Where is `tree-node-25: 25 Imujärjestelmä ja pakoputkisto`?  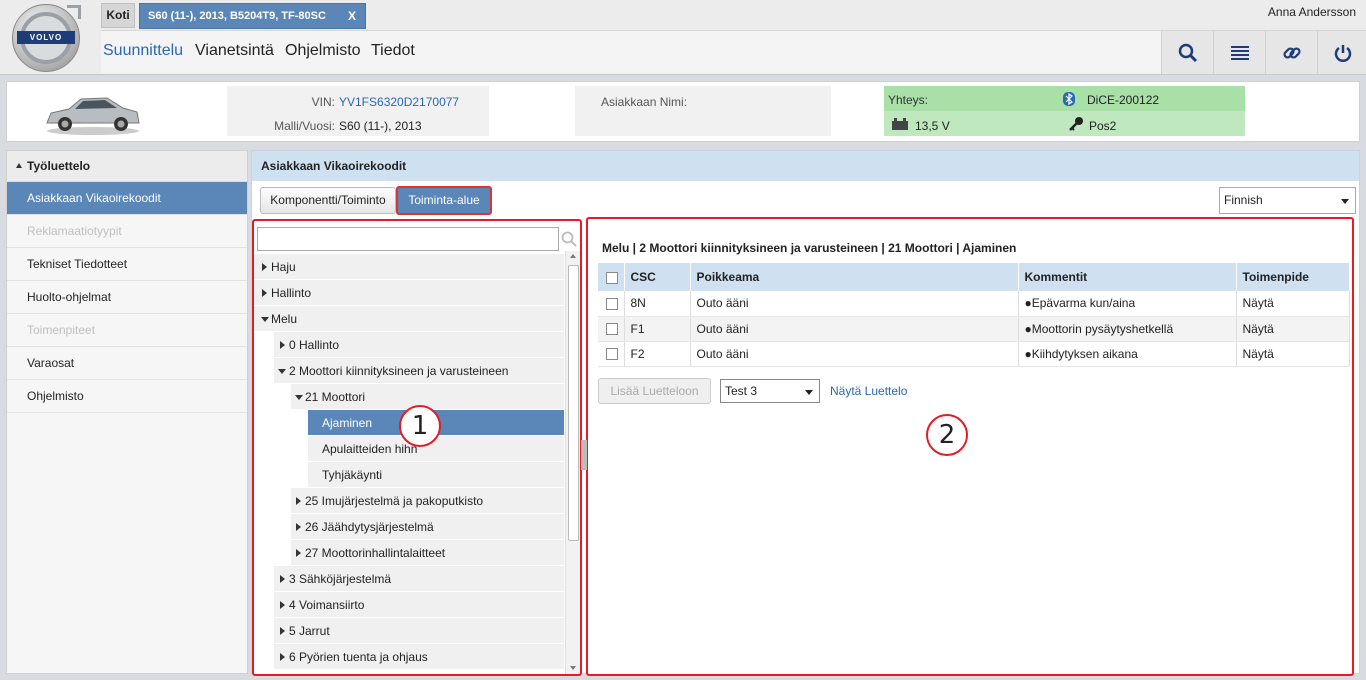
tree-node-25: 25 Imujärjestelmä ja pakoputkisto is located at coordinates (427, 501).